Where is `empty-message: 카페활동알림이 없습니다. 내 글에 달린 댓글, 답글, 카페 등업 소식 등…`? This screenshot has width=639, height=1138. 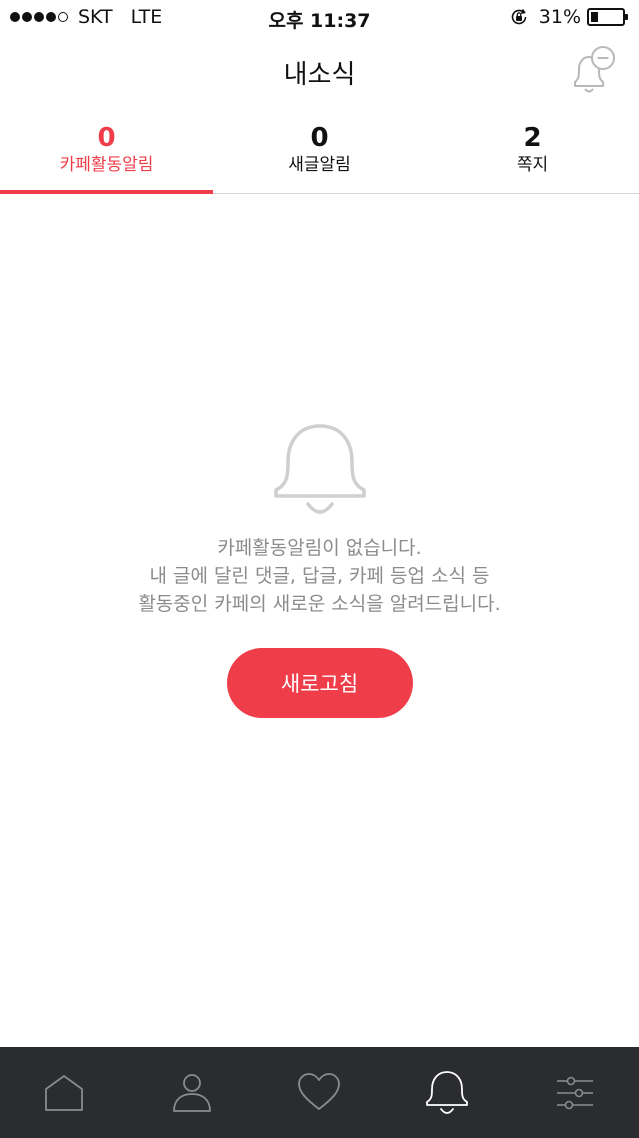 empty-message: 카페활동알림이 없습니다. 내 글에 달린 댓글, 답글, 카페 등업 소식 등… is located at coordinates (319, 576).